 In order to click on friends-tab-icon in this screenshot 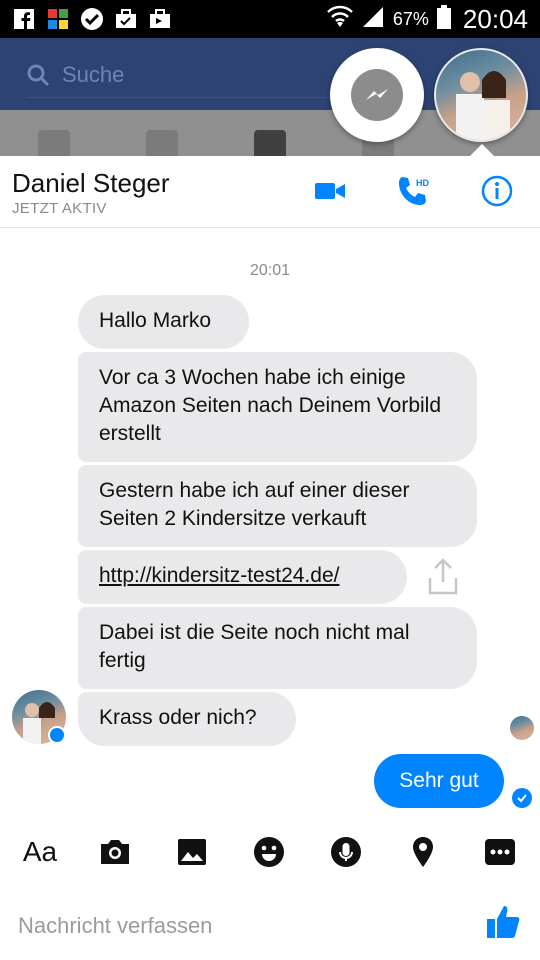, I will do `click(162, 143)`.